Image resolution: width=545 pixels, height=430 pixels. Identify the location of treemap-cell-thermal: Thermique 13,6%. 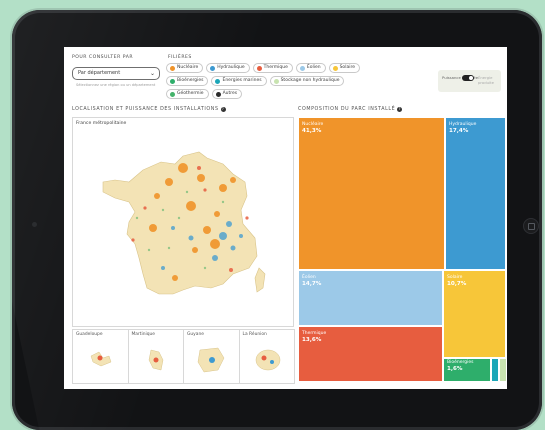
(370, 354).